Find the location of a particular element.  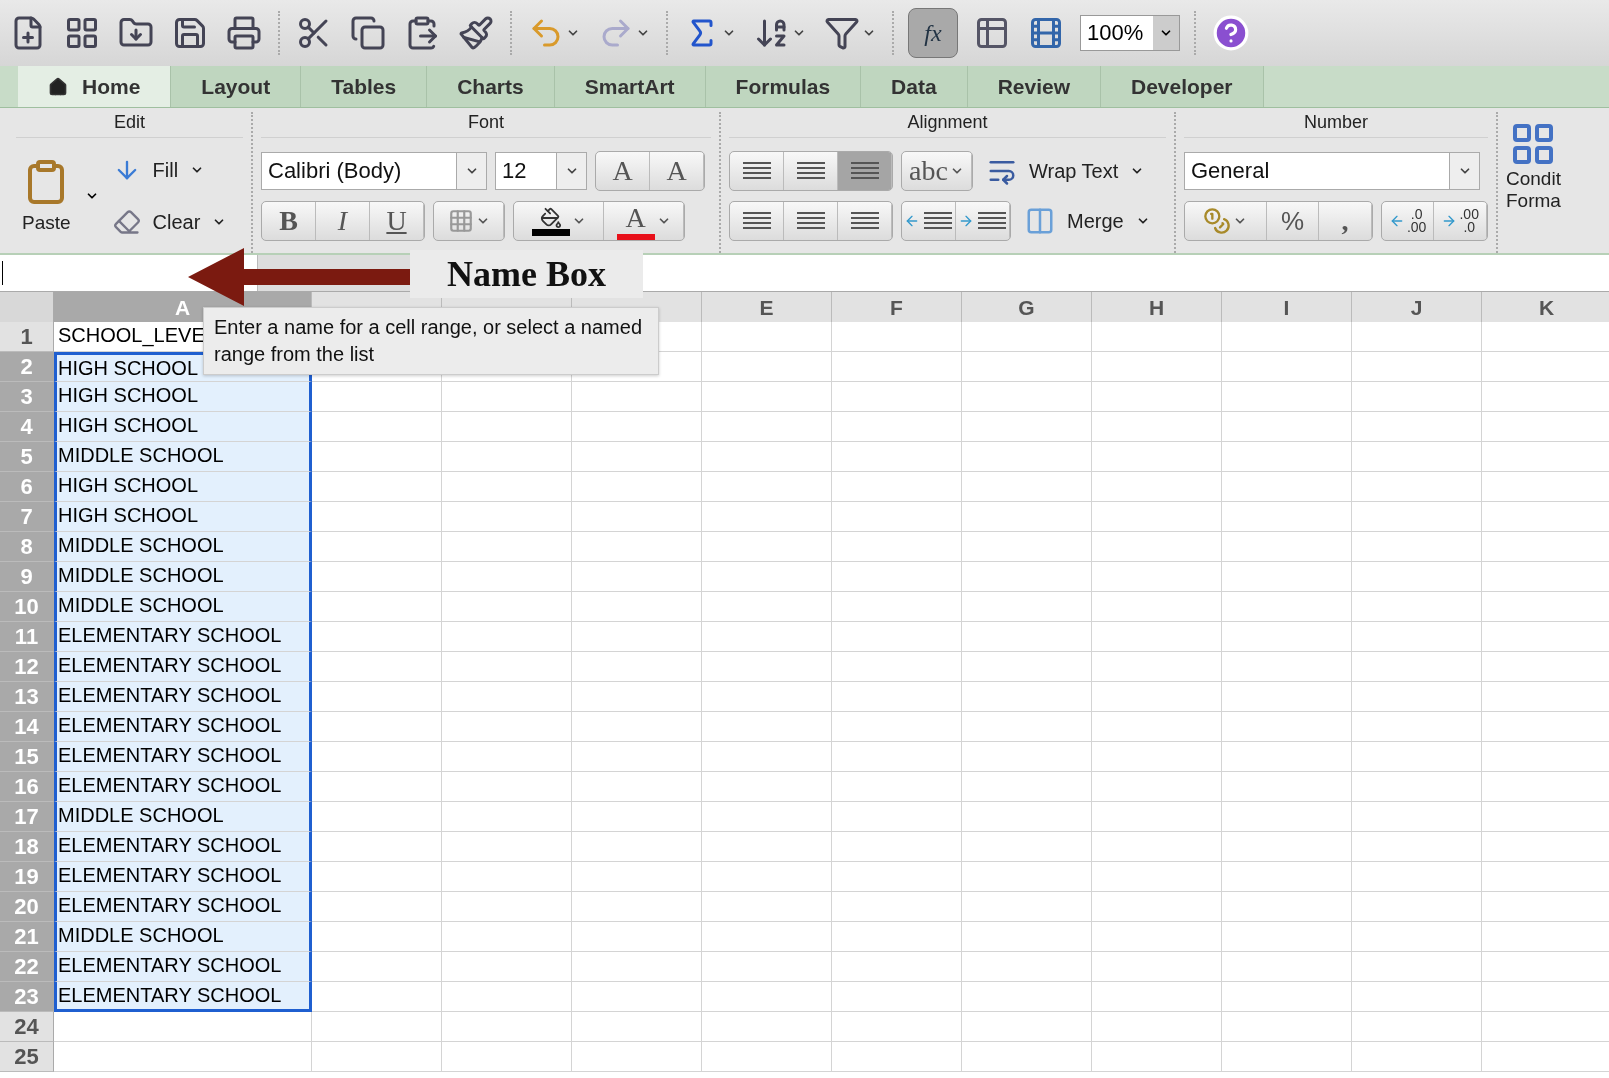

ribbon-tab: Home is located at coordinates (95, 86).